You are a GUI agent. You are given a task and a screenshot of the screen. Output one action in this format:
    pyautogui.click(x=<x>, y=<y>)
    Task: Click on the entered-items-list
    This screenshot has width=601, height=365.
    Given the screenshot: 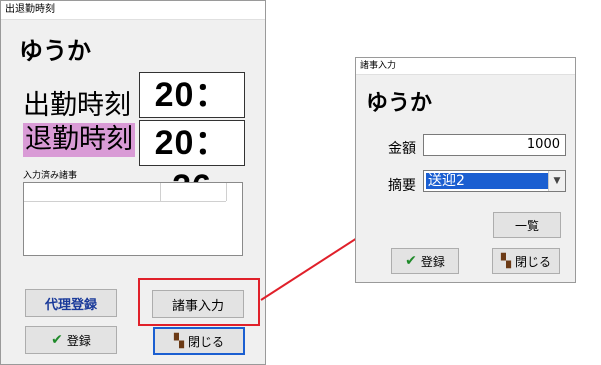 What is the action you would take?
    pyautogui.click(x=133, y=219)
    